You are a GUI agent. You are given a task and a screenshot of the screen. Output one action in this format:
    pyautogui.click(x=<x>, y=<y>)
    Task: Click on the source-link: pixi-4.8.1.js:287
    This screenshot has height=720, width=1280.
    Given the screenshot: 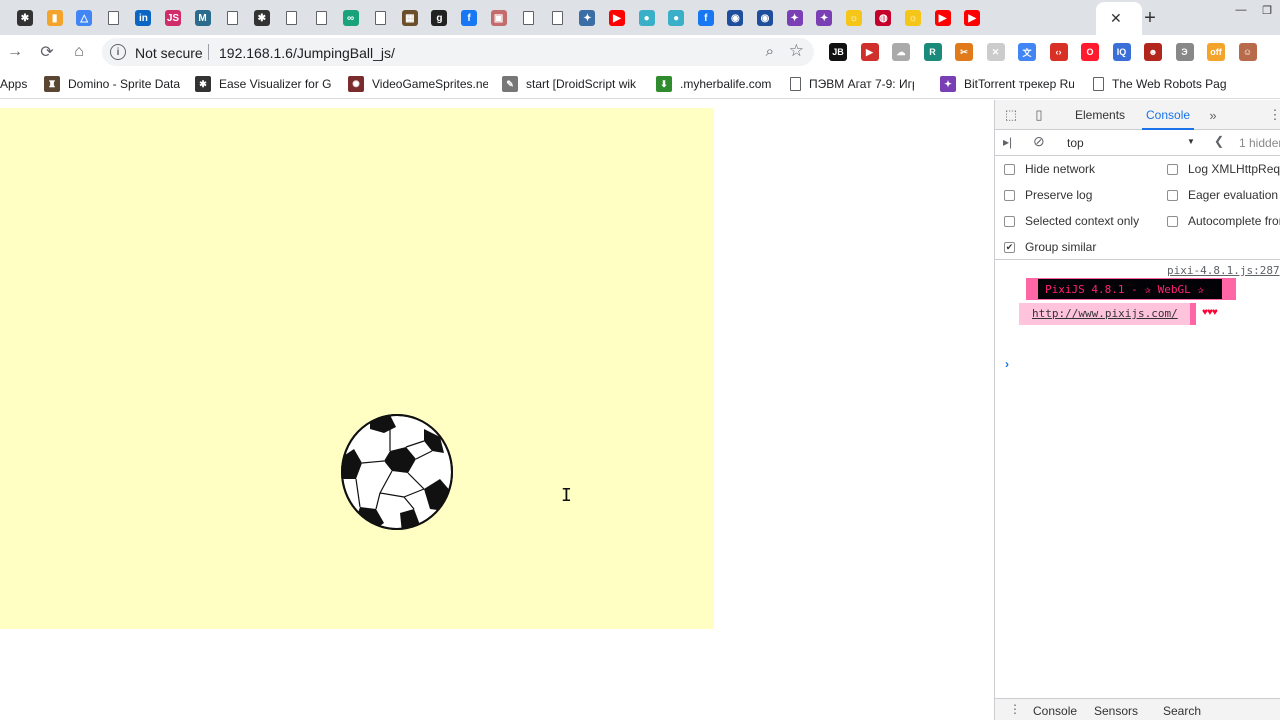 What is the action you would take?
    pyautogui.click(x=1223, y=270)
    